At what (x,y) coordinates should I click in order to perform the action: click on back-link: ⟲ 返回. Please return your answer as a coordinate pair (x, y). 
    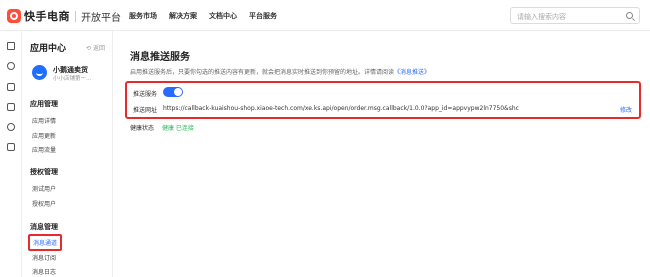
    Looking at the image, I should click on (95, 47).